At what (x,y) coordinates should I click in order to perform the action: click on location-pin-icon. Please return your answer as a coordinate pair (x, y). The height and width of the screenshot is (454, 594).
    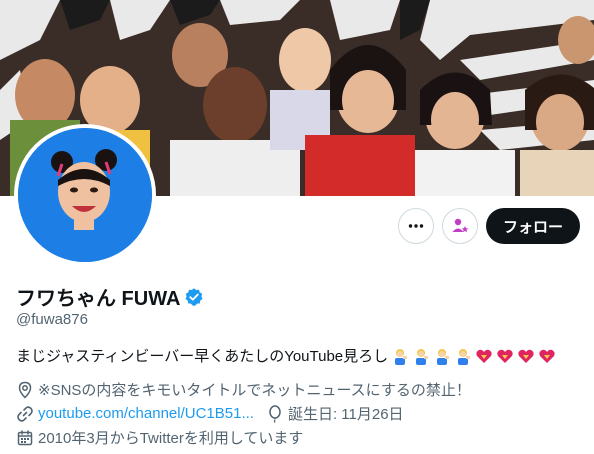
    Looking at the image, I should click on (25, 390).